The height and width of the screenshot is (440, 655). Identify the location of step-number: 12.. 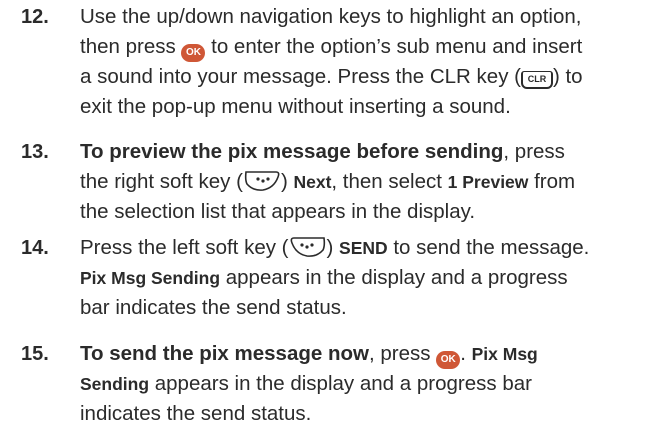
(35, 17).